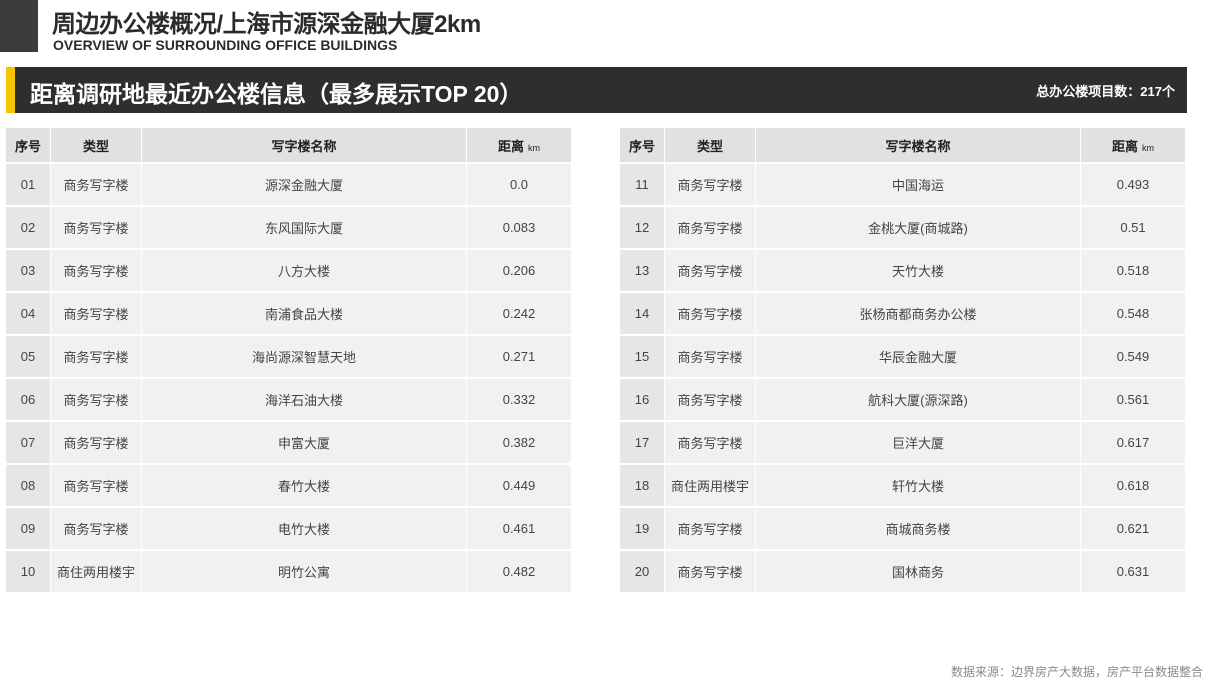 The height and width of the screenshot is (687, 1209). I want to click on cell-type: 商住两用楼宇, so click(96, 572).